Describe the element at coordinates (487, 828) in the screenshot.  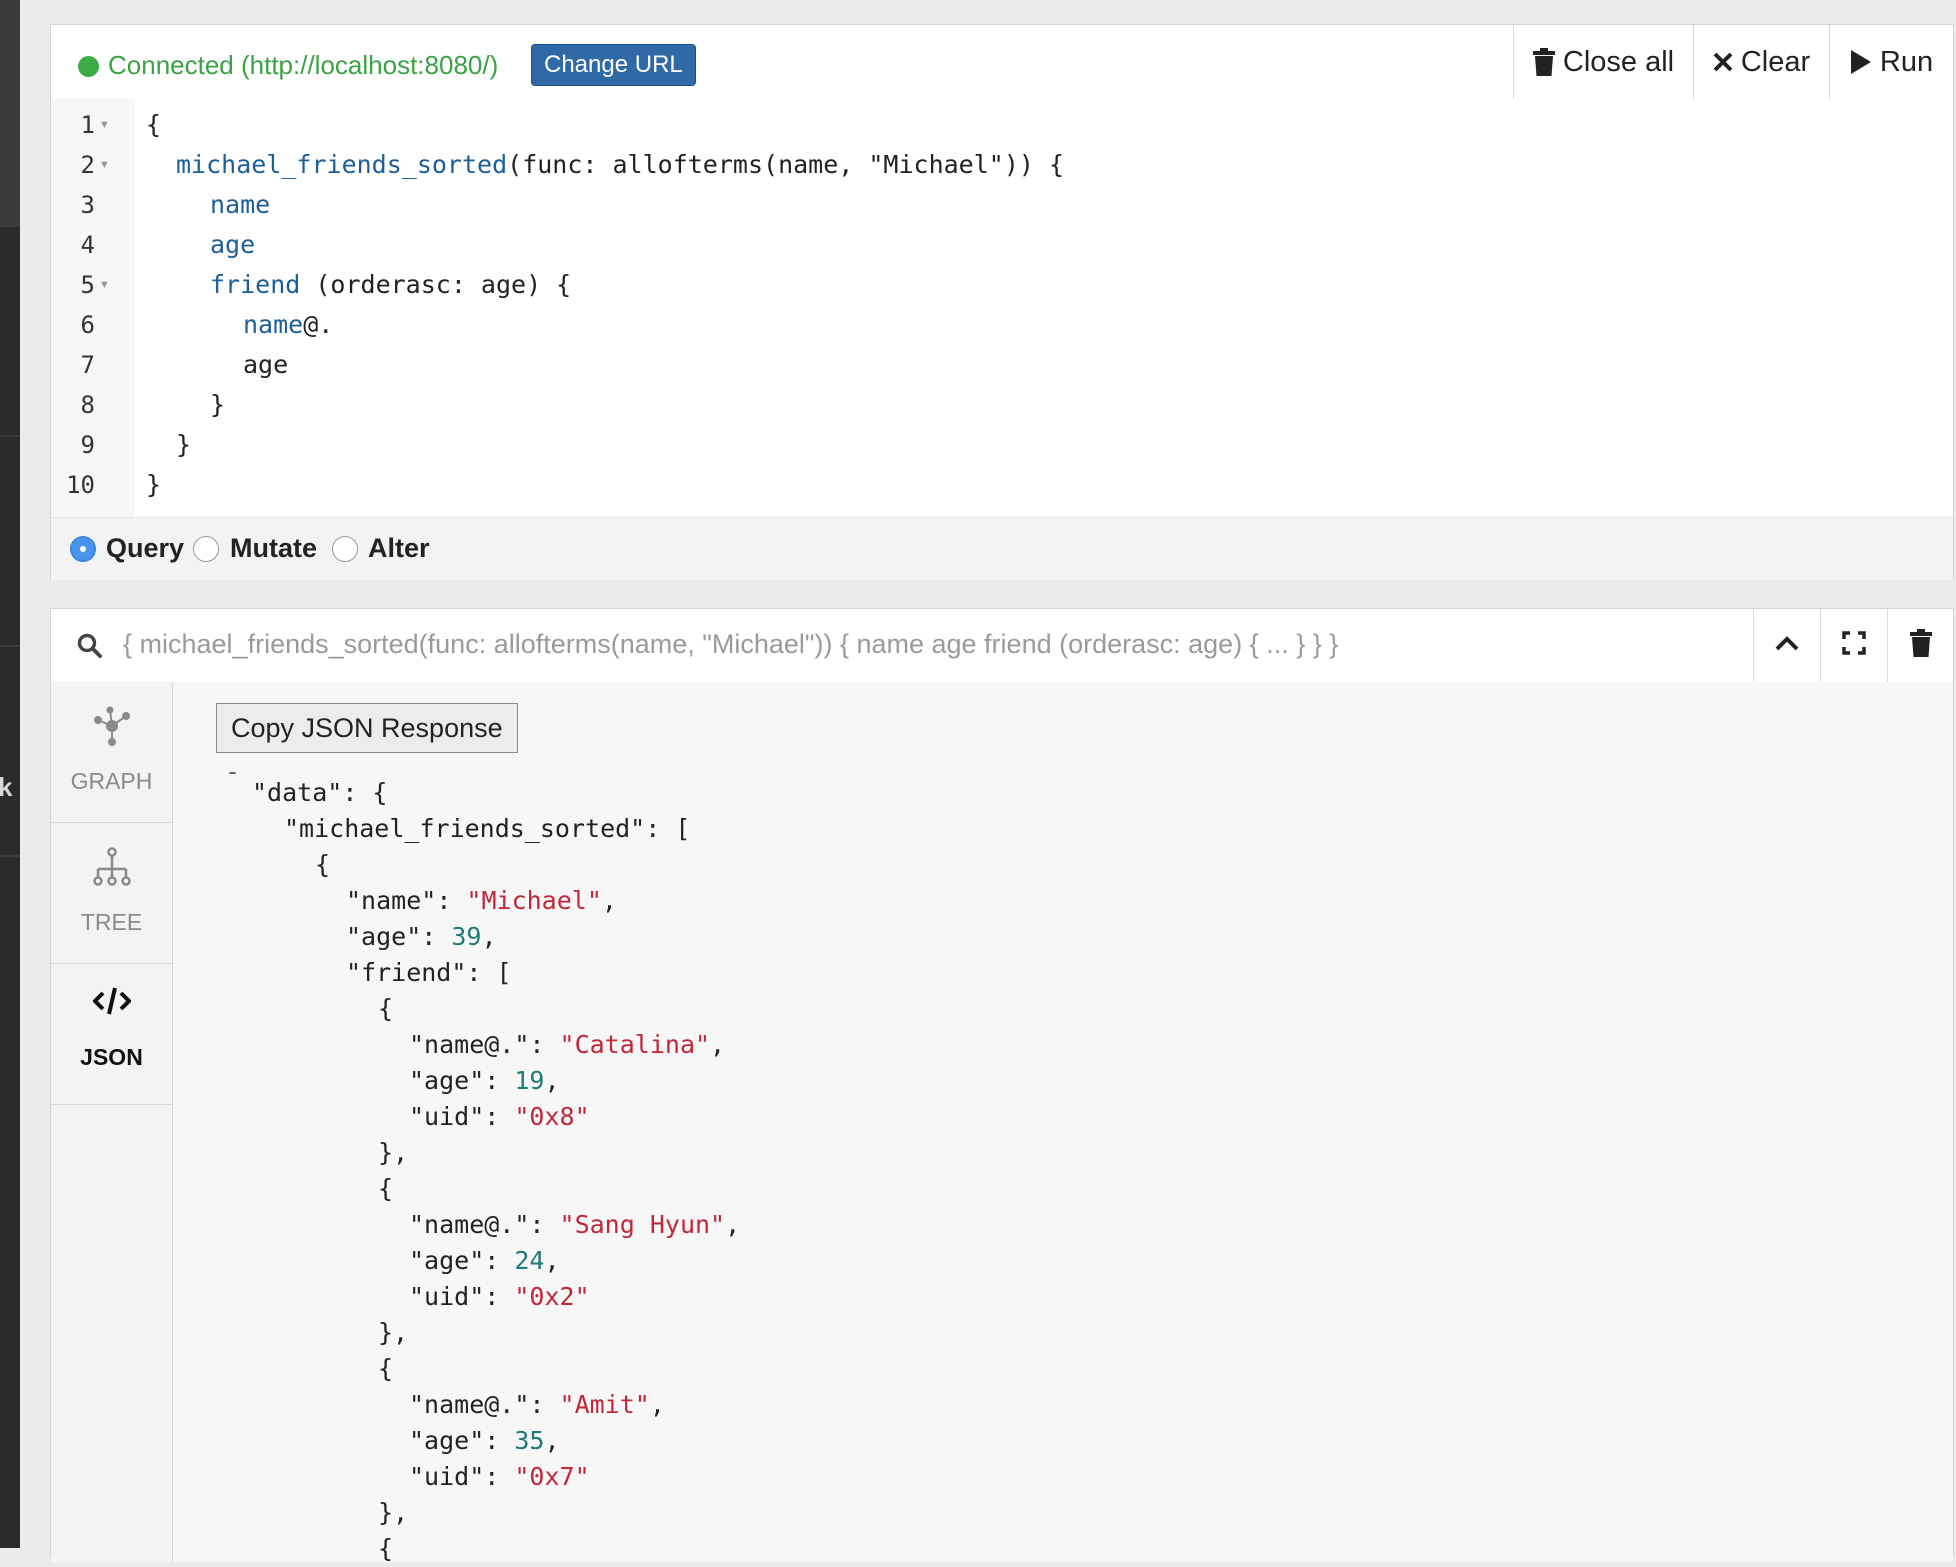
I see `json-line: "michael_friends_sorted": [` at that location.